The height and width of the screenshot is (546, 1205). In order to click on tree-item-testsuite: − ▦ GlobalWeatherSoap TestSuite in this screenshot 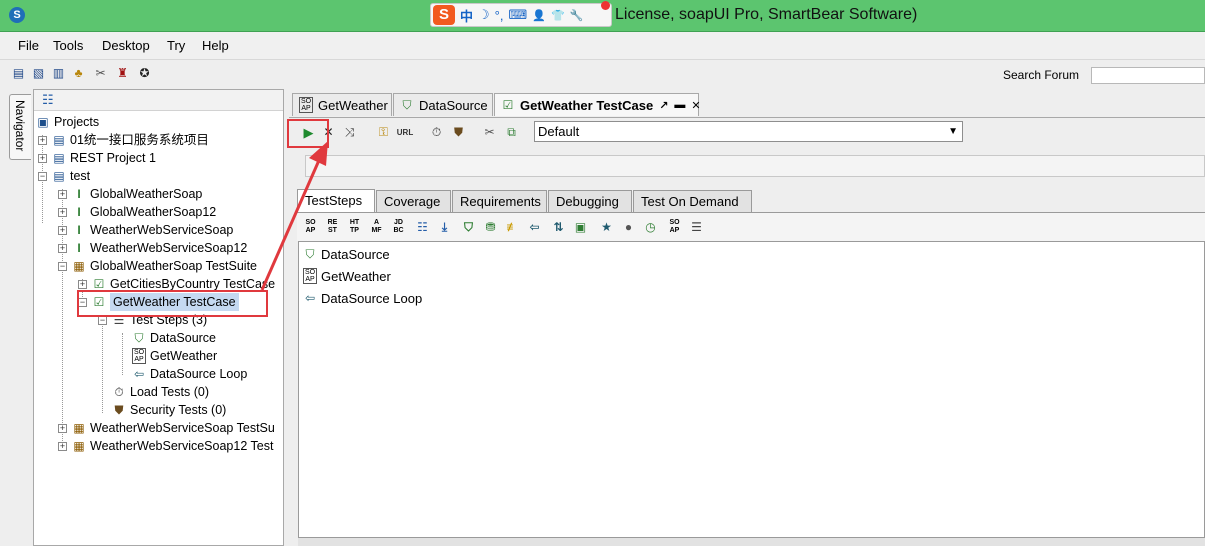, I will do `click(157, 266)`.